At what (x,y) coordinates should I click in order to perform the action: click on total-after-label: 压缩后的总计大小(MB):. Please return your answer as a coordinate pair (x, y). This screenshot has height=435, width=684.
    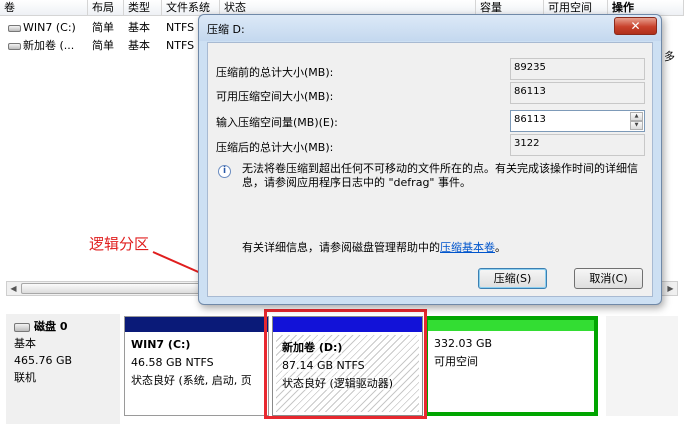
    Looking at the image, I should click on (275, 147).